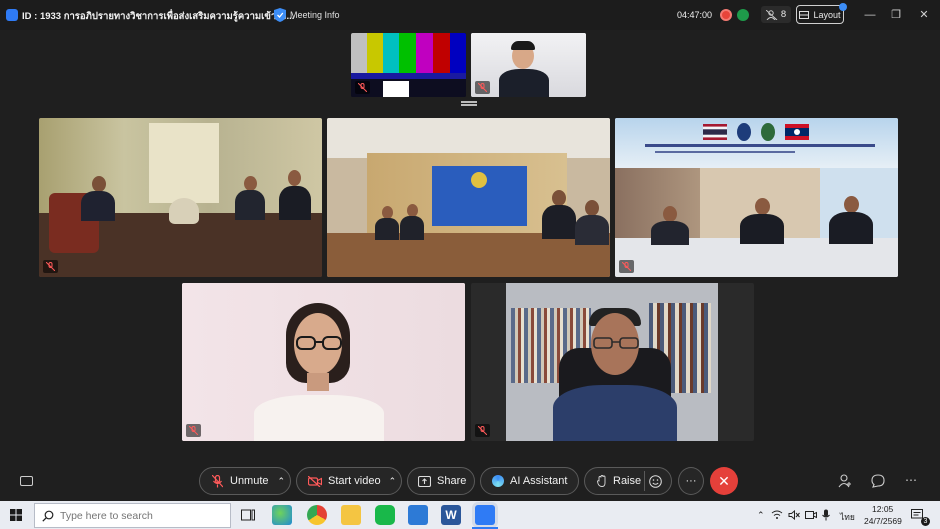 This screenshot has height=529, width=940. What do you see at coordinates (529, 481) in the screenshot?
I see `ai-assistant-button: AI Assistant` at bounding box center [529, 481].